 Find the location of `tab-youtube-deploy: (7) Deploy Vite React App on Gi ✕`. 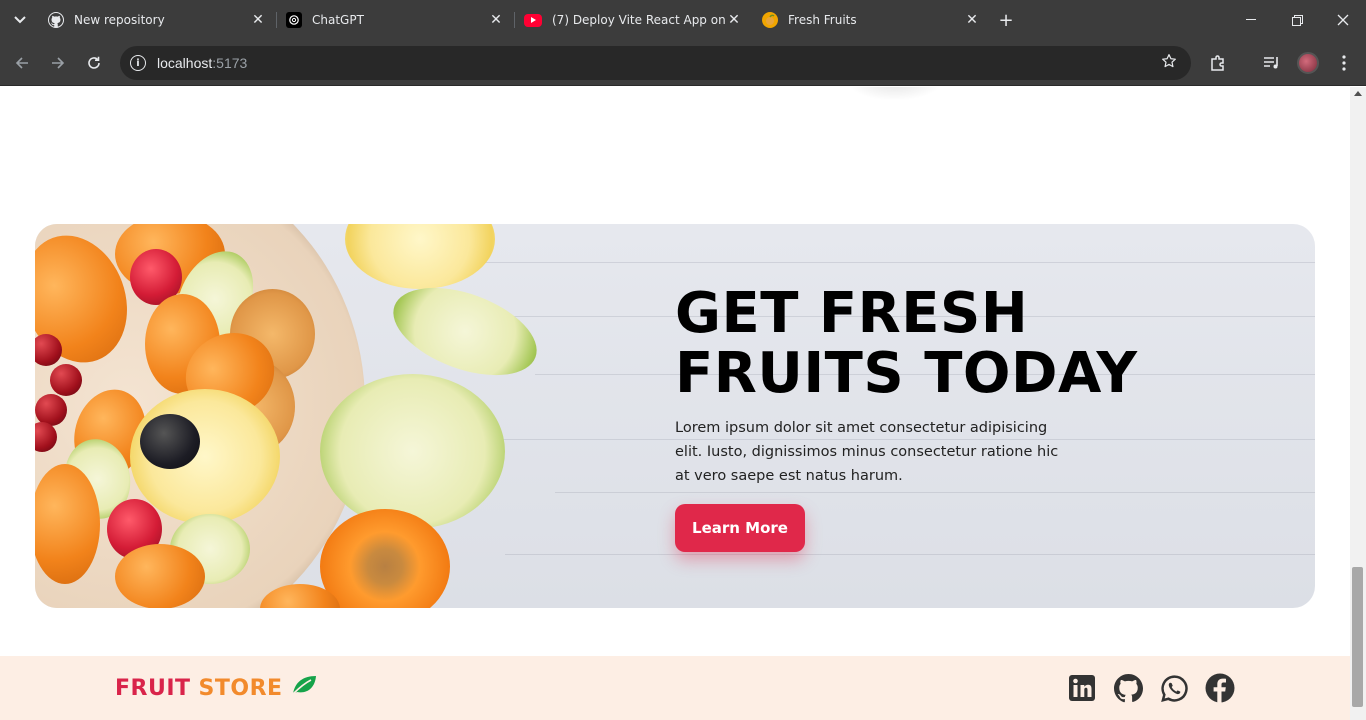

tab-youtube-deploy: (7) Deploy Vite React App on Gi ✕ is located at coordinates (633, 20).